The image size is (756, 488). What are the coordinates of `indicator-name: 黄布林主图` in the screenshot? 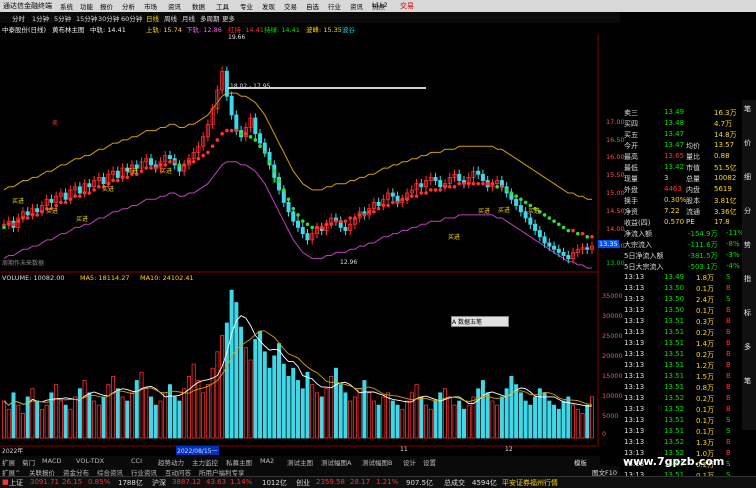 It's located at (68, 29).